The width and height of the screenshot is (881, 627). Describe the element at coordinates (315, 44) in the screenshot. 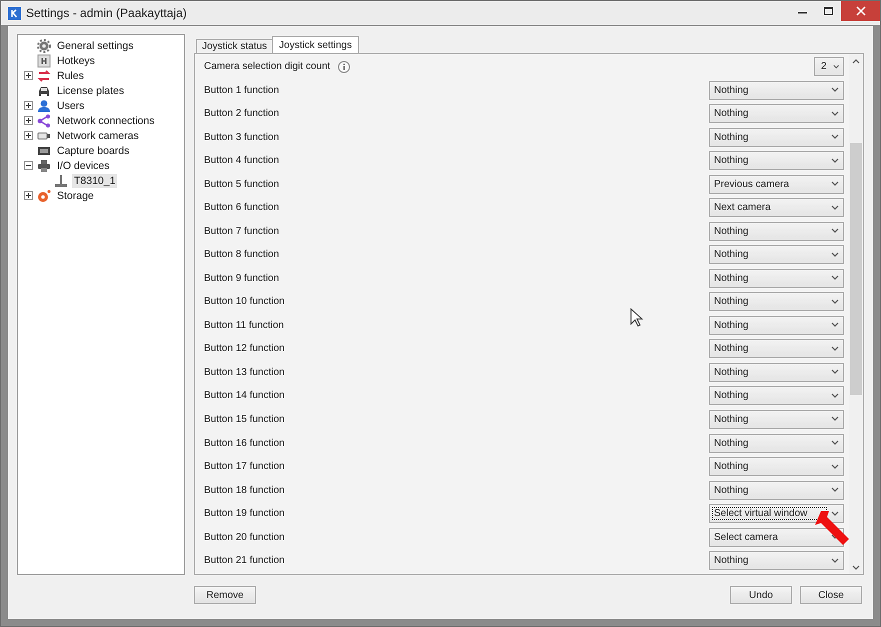

I see `tab: Joystick settings` at that location.